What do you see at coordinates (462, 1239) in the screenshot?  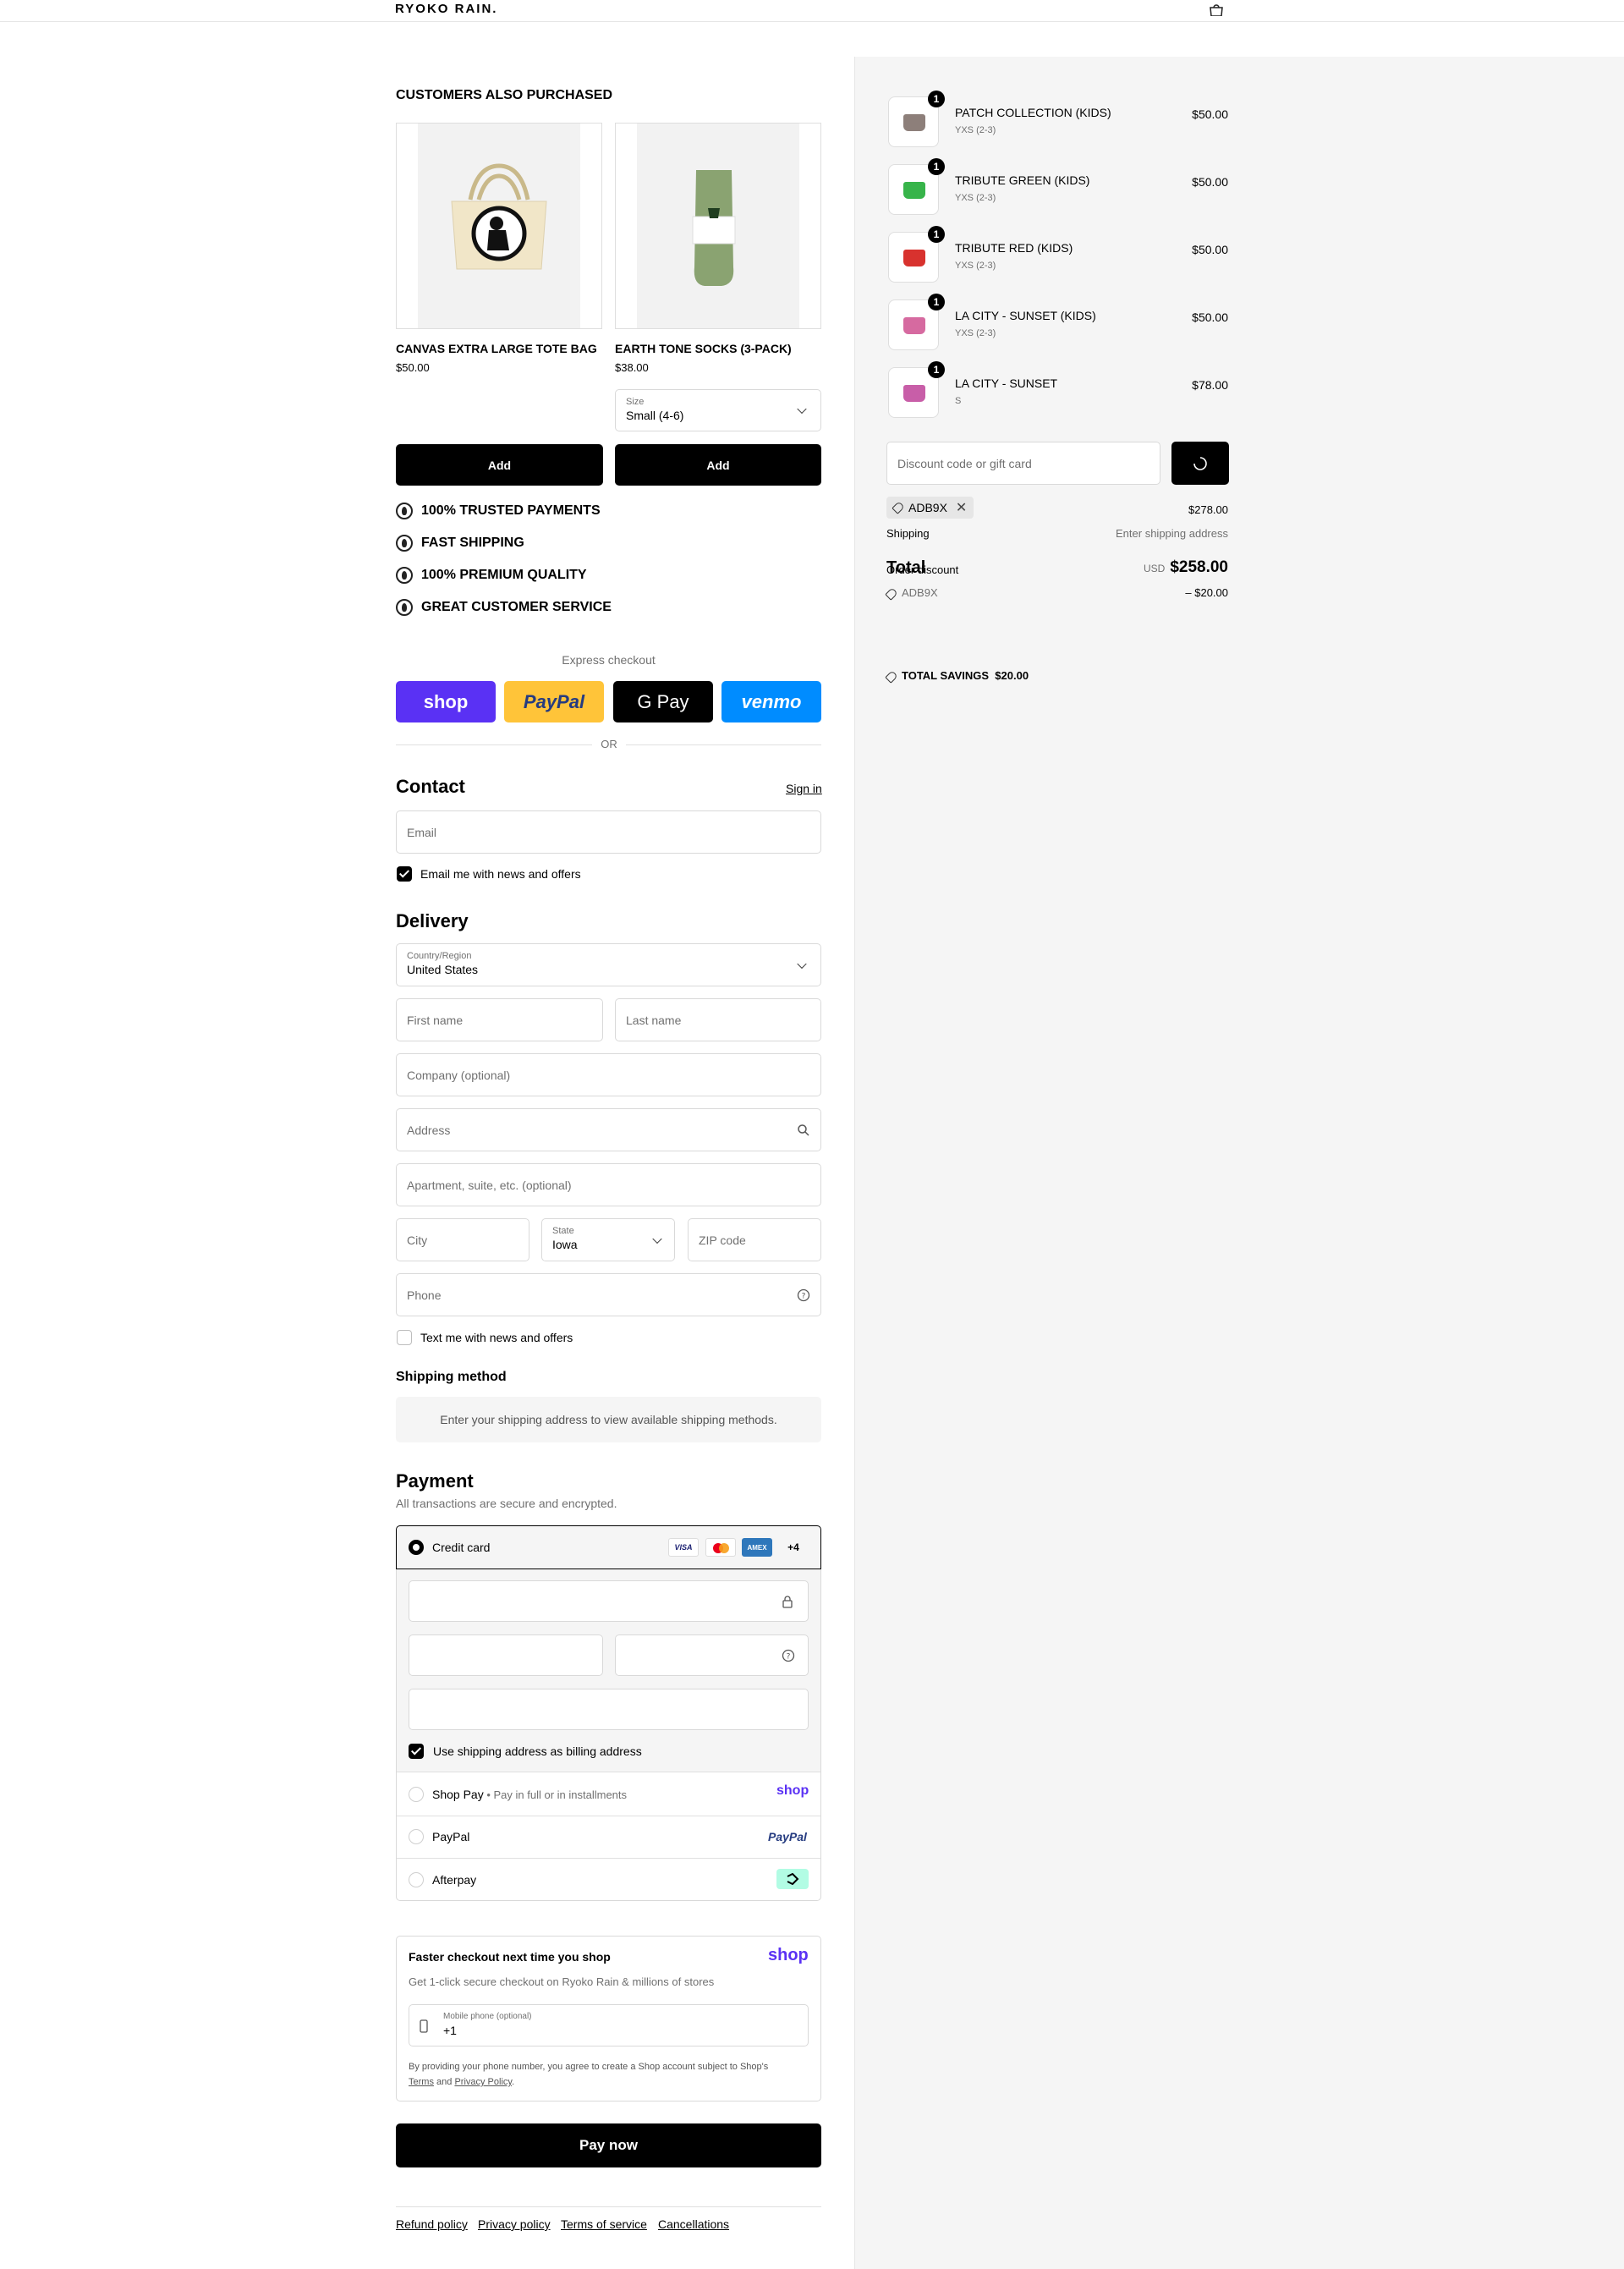 I see `city-field: City` at bounding box center [462, 1239].